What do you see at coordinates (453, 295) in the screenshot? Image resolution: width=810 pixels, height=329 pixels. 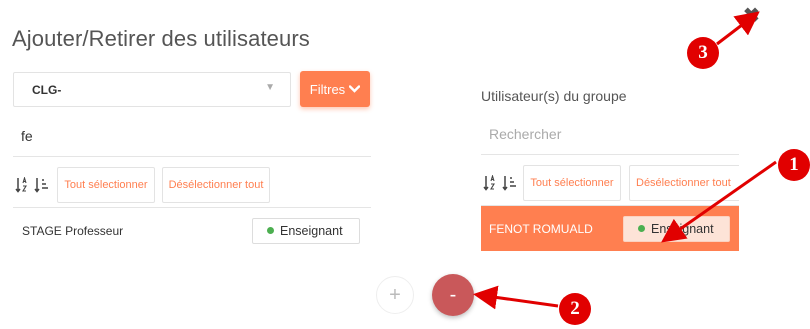 I see `remove-user-button: -` at bounding box center [453, 295].